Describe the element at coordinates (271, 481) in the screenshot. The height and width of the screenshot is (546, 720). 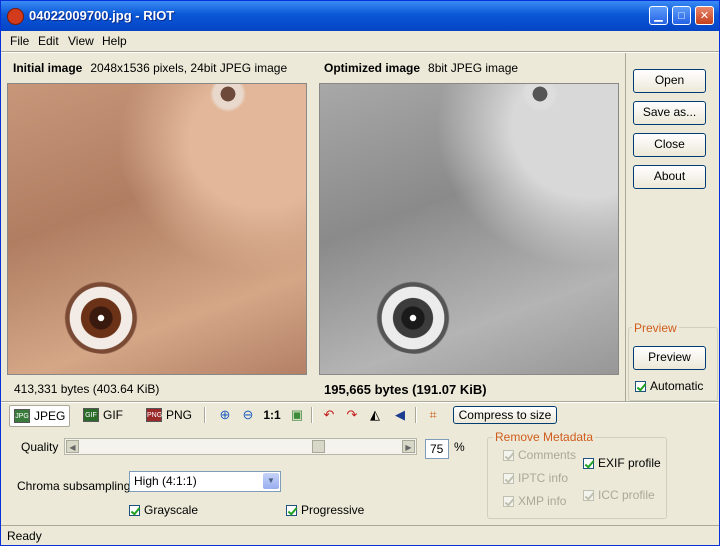
I see `chevron-down-icon: ▼` at that location.